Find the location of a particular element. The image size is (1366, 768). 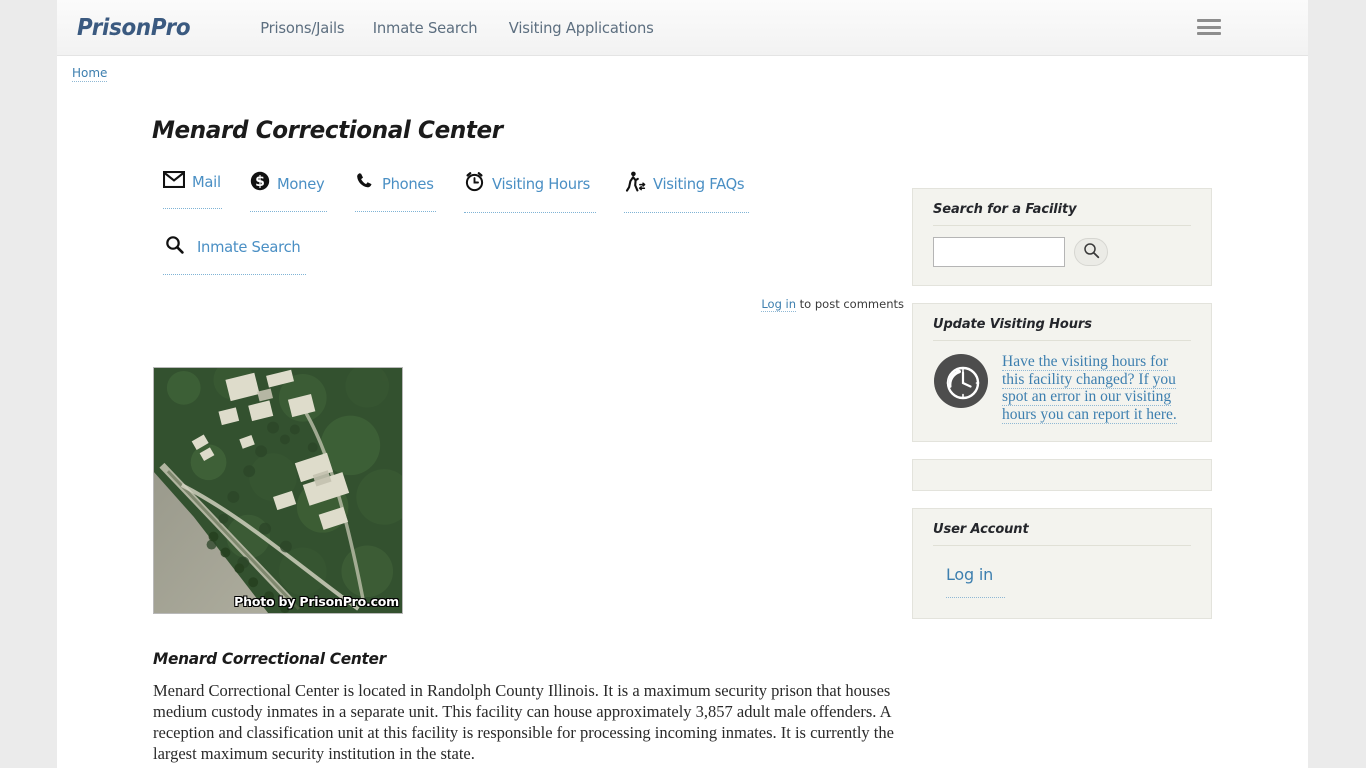

phone-icon is located at coordinates (365, 183).